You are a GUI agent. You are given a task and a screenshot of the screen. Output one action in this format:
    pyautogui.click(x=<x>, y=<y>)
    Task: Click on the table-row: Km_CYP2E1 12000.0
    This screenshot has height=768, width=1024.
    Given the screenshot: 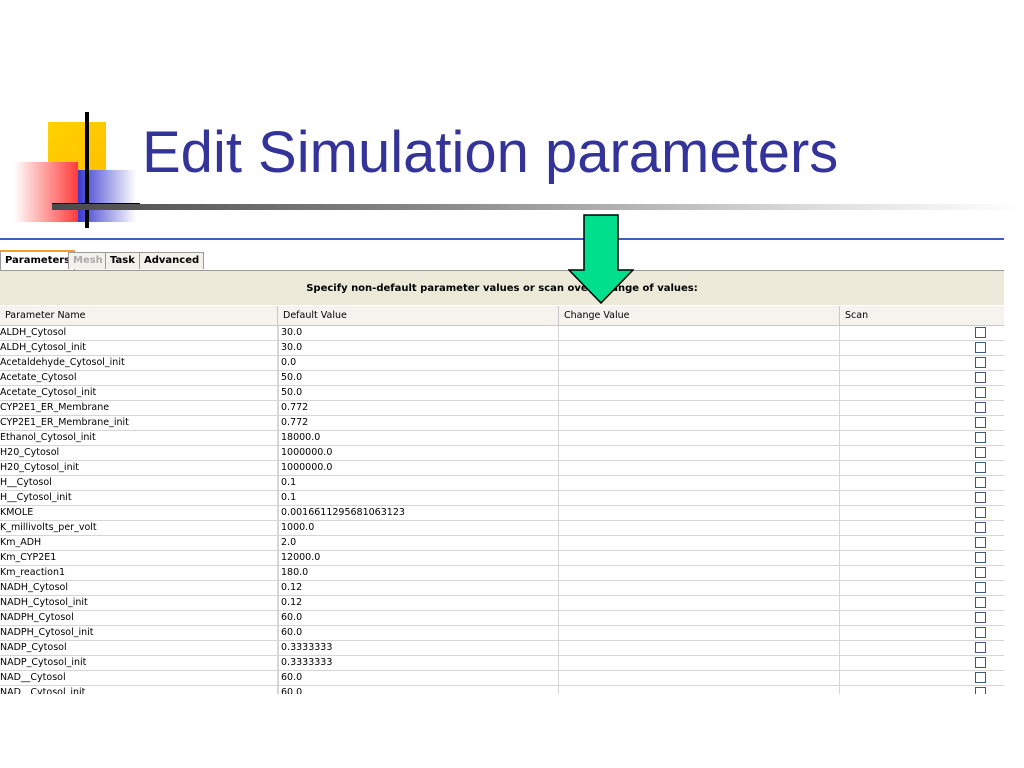 What is the action you would take?
    pyautogui.click(x=502, y=558)
    